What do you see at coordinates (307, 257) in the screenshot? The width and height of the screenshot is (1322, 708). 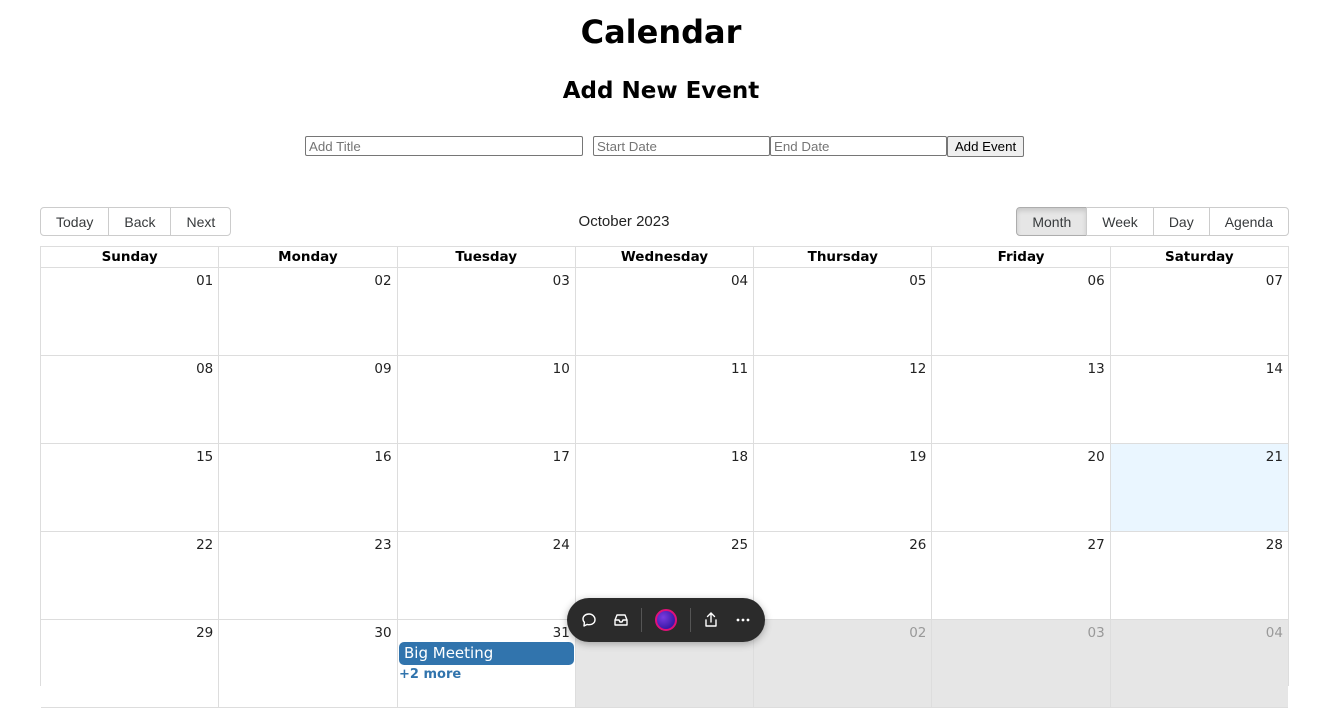 I see `weekday-monday: Monday` at bounding box center [307, 257].